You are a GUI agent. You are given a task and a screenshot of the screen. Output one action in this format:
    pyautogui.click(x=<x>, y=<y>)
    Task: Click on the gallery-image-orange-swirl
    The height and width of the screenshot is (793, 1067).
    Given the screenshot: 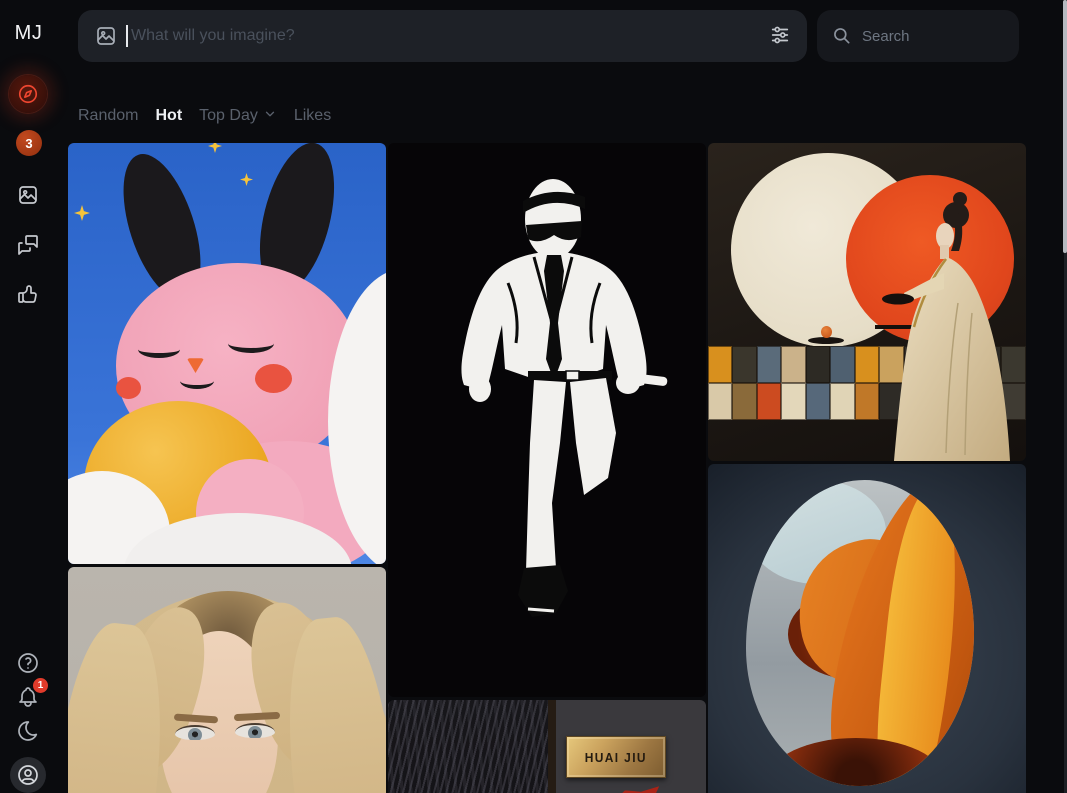 What is the action you would take?
    pyautogui.click(x=867, y=628)
    